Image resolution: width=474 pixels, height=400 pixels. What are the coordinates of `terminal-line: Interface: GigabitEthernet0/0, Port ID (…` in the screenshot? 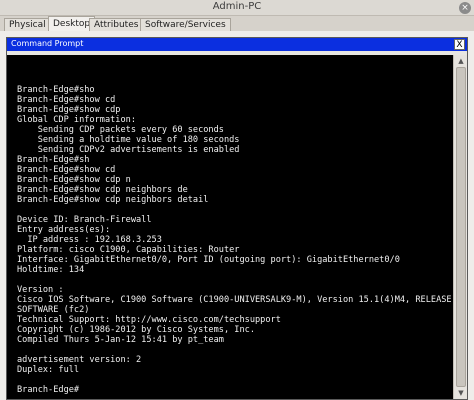 It's located at (208, 260).